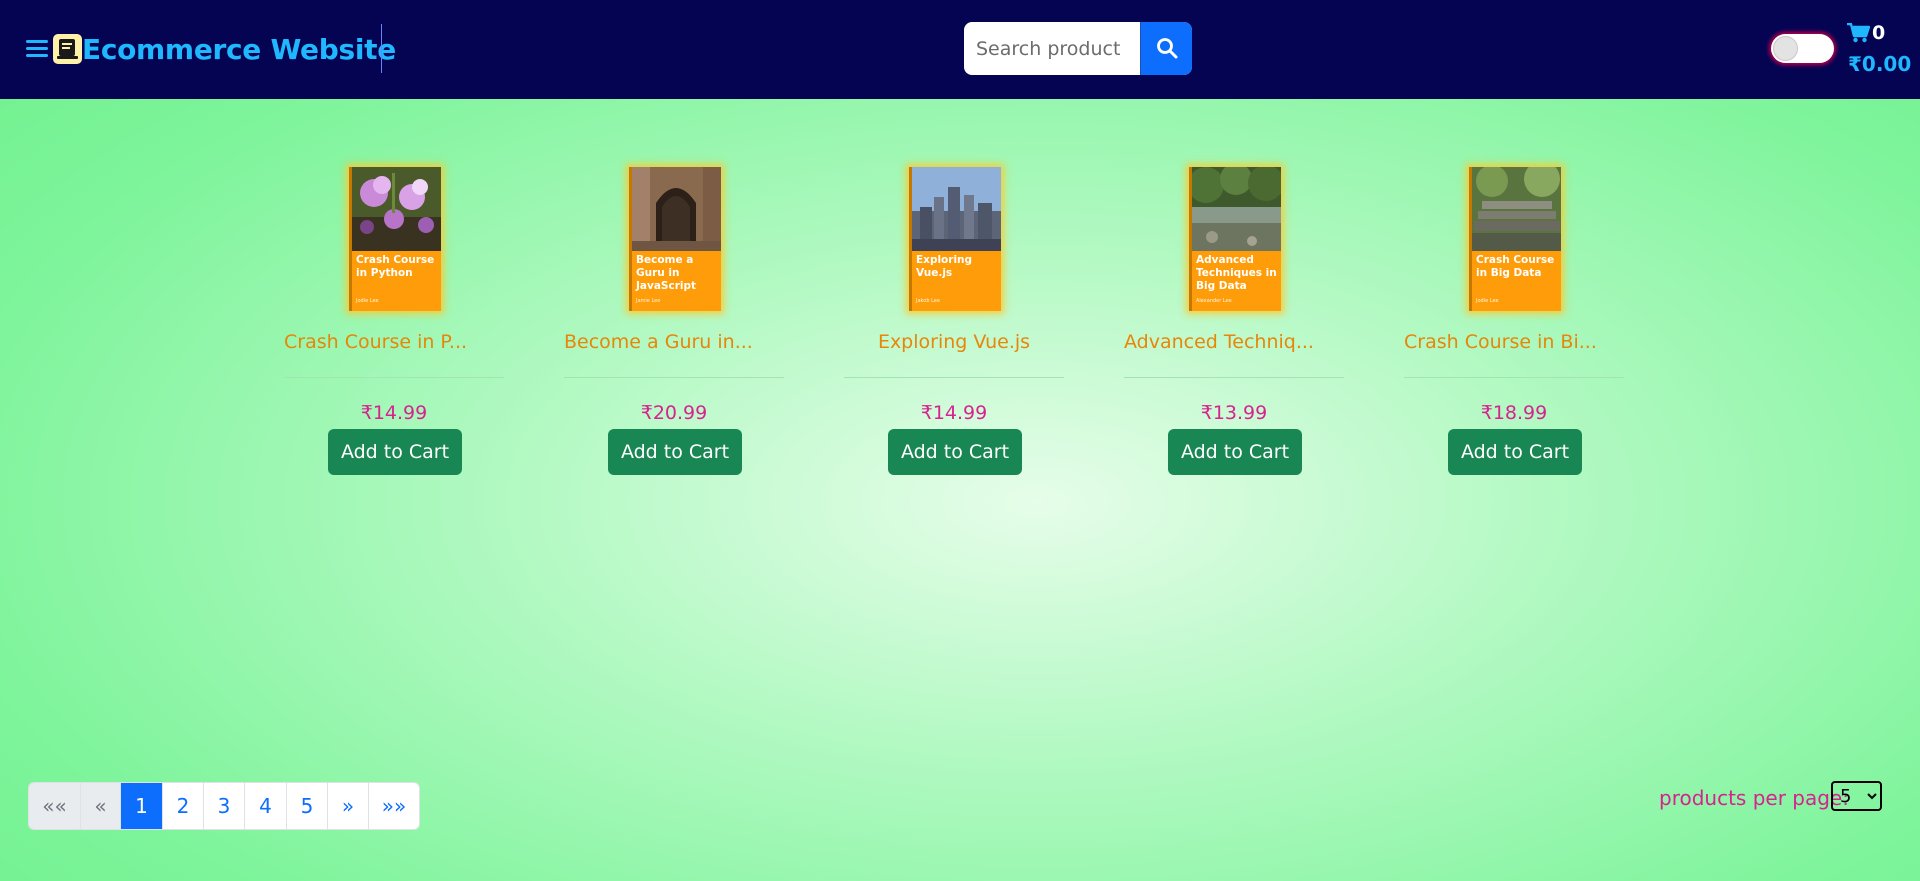  Describe the element at coordinates (1052, 48) in the screenshot. I see `search-input` at that location.